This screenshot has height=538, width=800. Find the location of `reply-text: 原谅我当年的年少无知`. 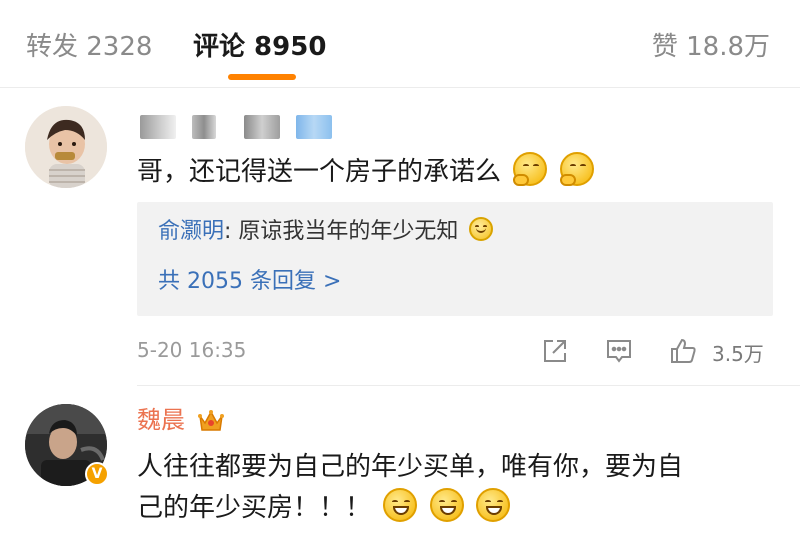

reply-text: 原谅我当年的年少无知 is located at coordinates (348, 231).